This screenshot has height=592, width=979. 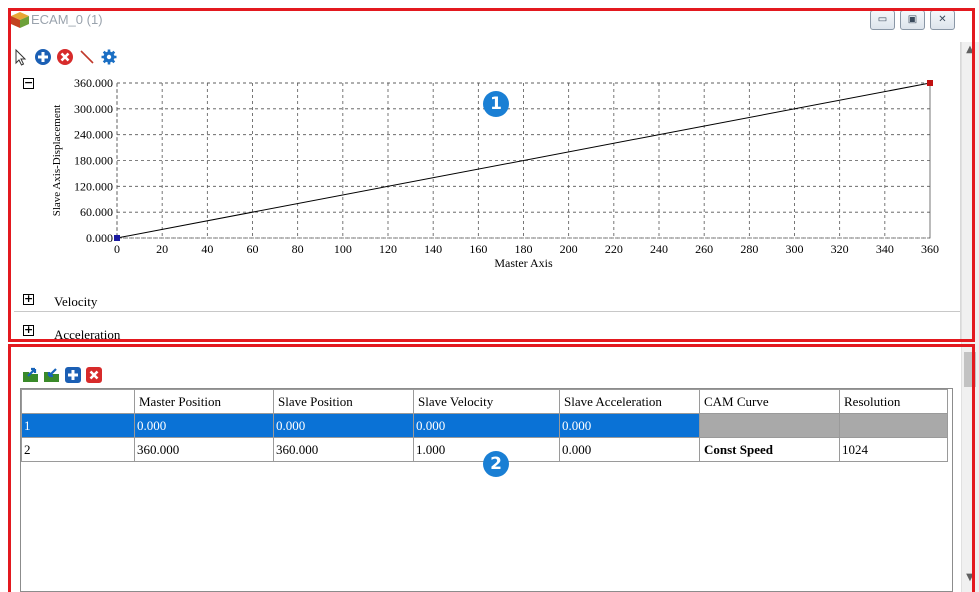 I want to click on x-tick-label: 340, so click(x=885, y=249).